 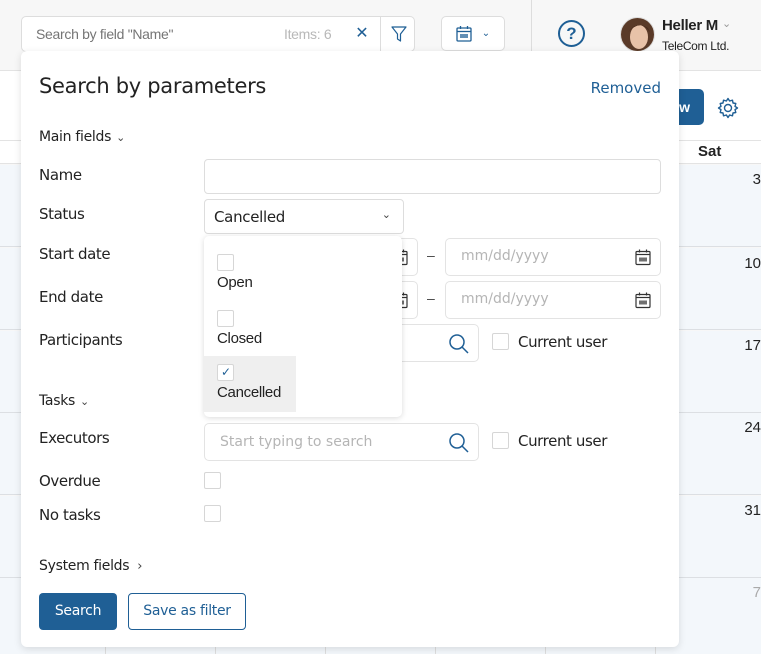 I want to click on status-dropdown-menu: Open Closed ✓ Cancelled, so click(x=303, y=326).